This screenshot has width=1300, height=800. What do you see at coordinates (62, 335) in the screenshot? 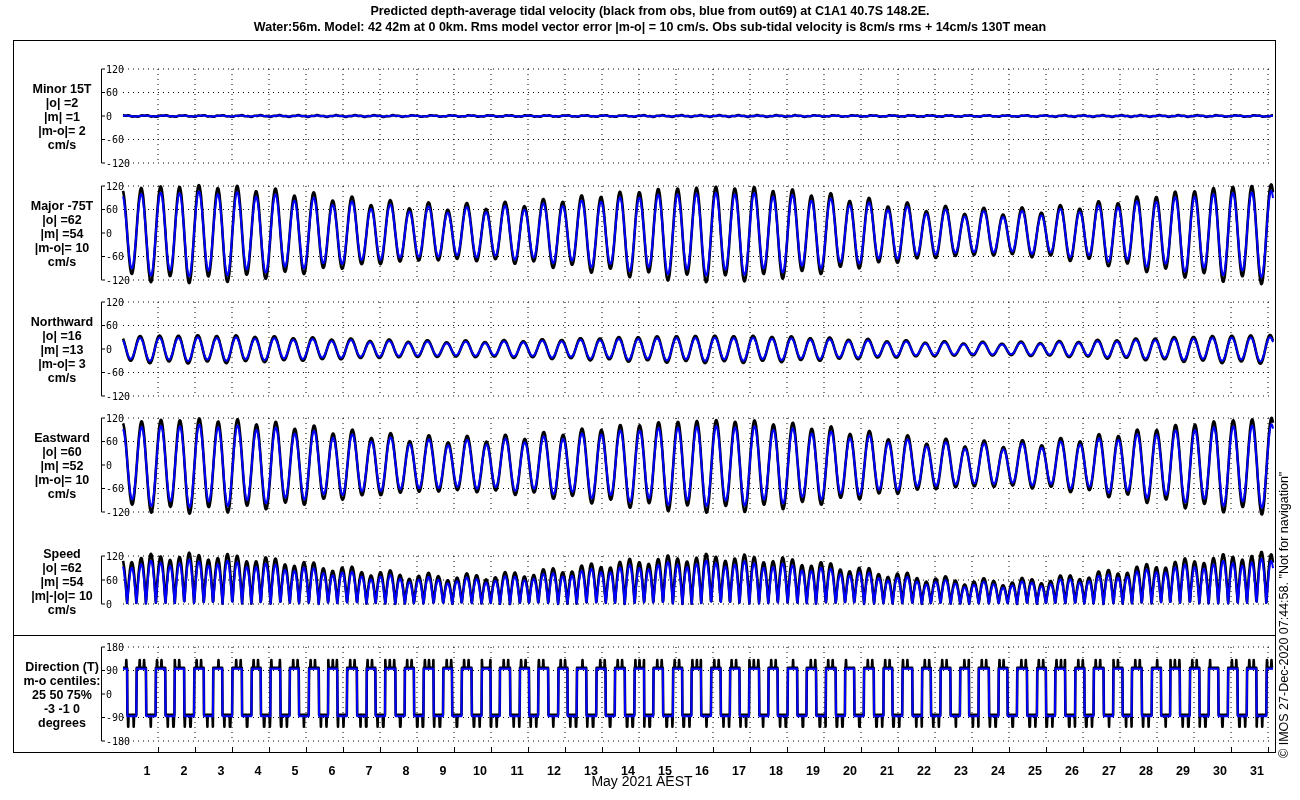
I see `panel-label: |o| =16` at bounding box center [62, 335].